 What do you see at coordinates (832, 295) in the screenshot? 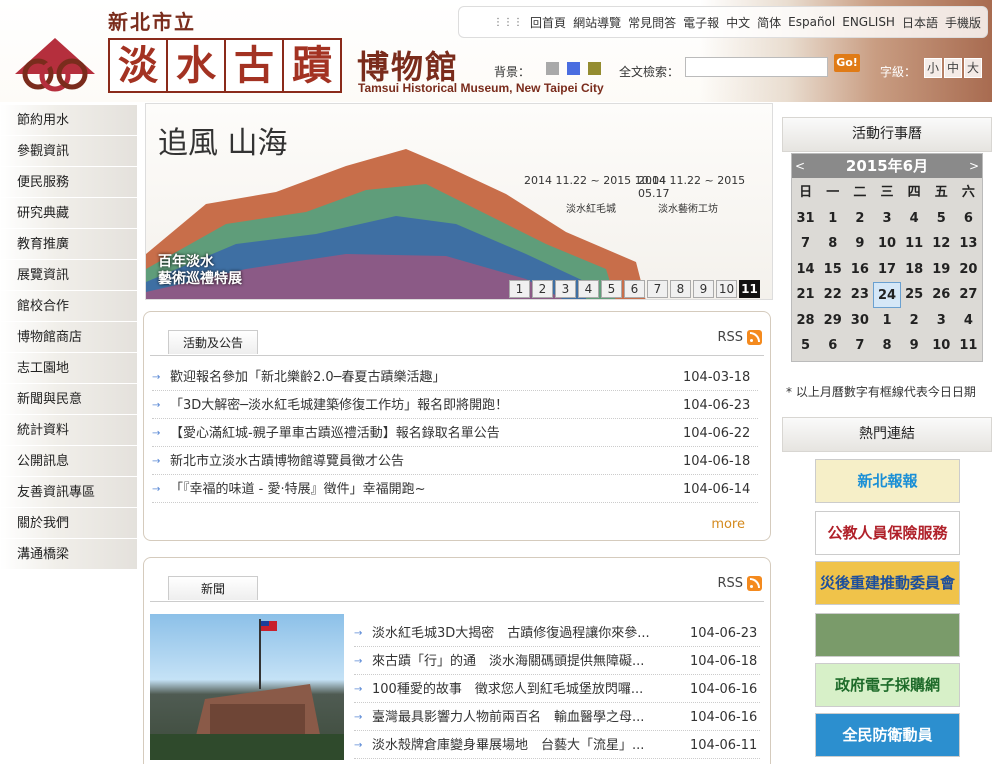
I see `calendar-day: 22` at bounding box center [832, 295].